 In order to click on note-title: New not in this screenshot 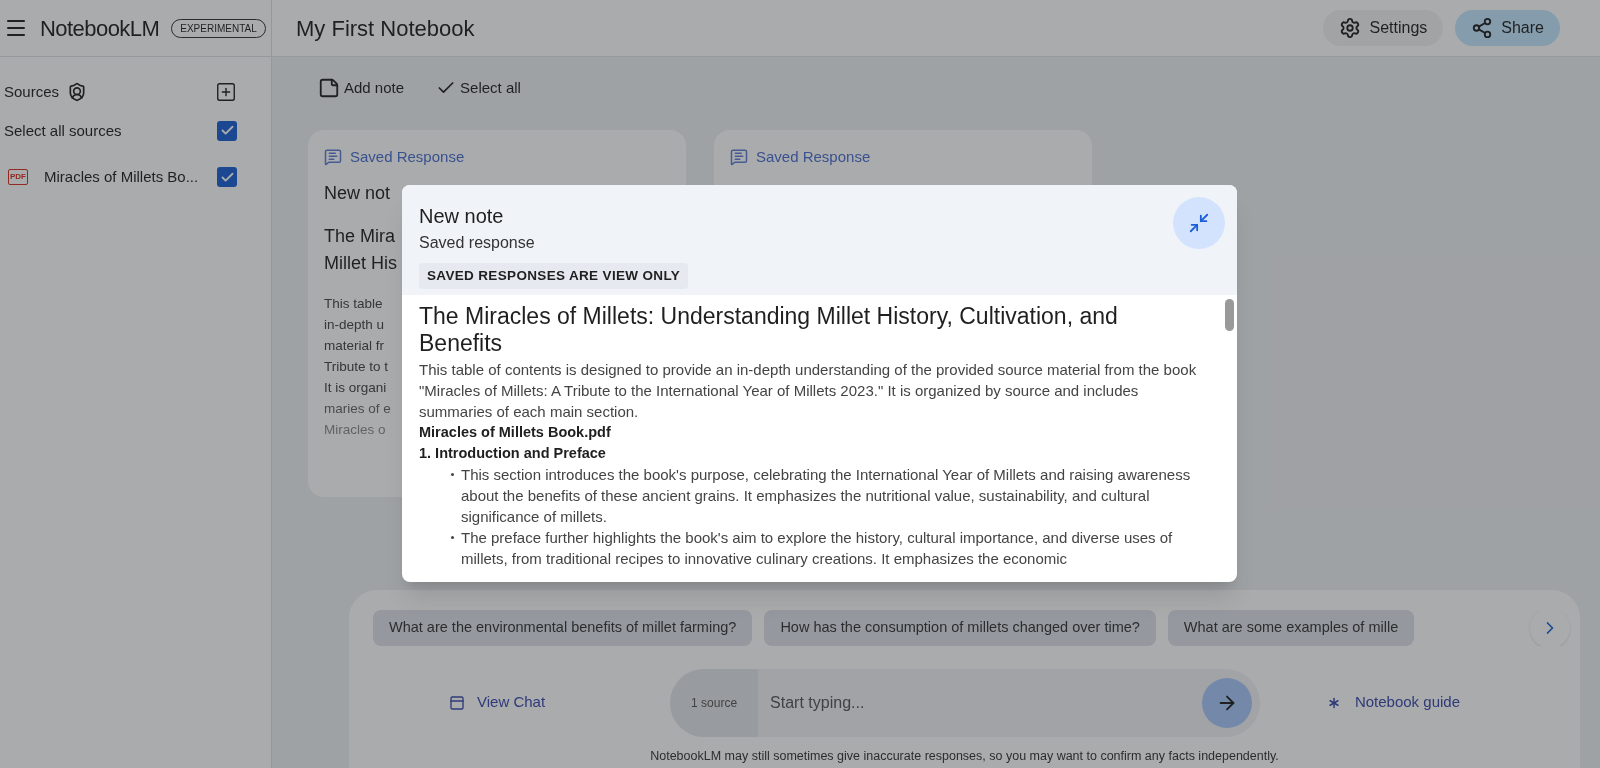, I will do `click(357, 193)`.